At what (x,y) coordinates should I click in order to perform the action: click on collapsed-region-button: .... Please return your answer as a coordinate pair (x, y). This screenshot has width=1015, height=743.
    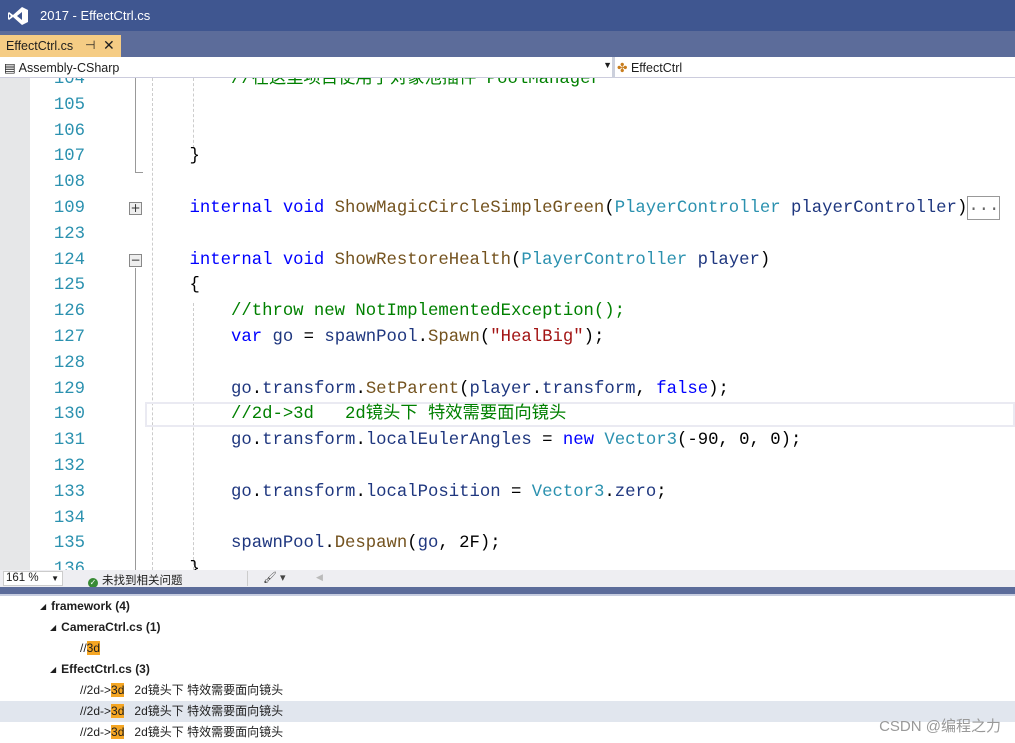
    Looking at the image, I should click on (984, 207).